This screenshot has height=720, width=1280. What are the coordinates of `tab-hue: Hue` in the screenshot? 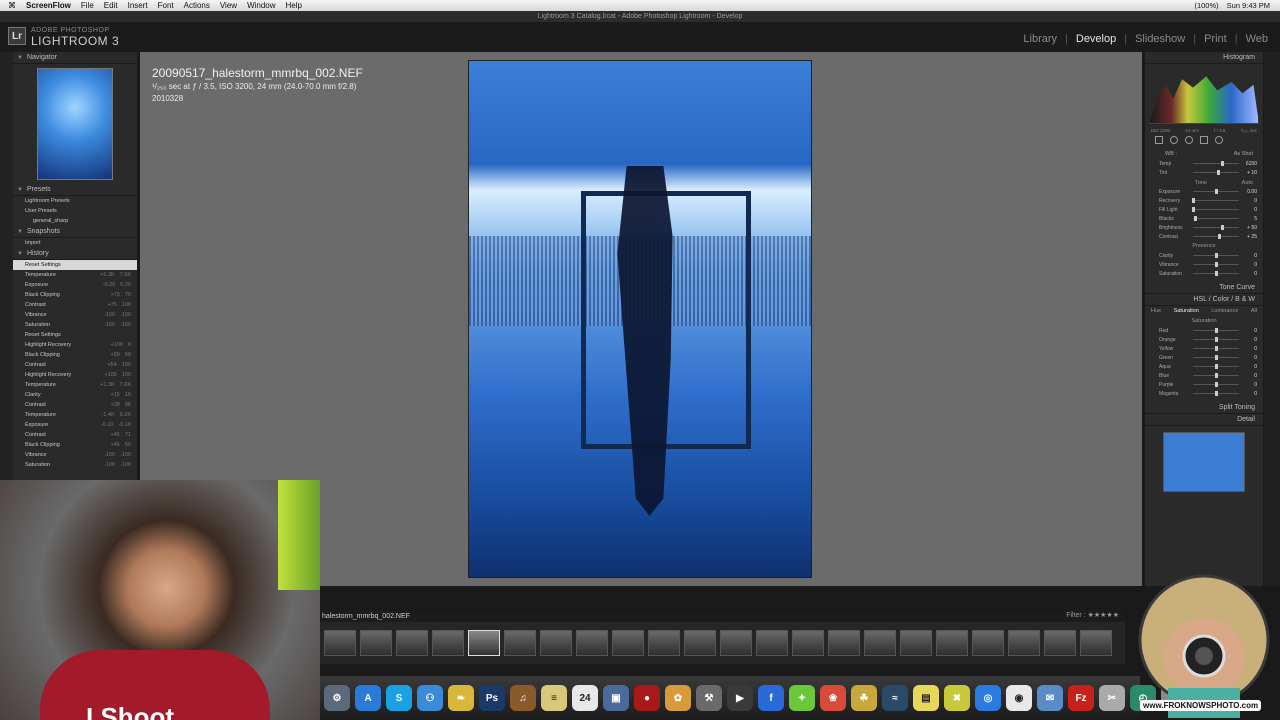 It's located at (1156, 311).